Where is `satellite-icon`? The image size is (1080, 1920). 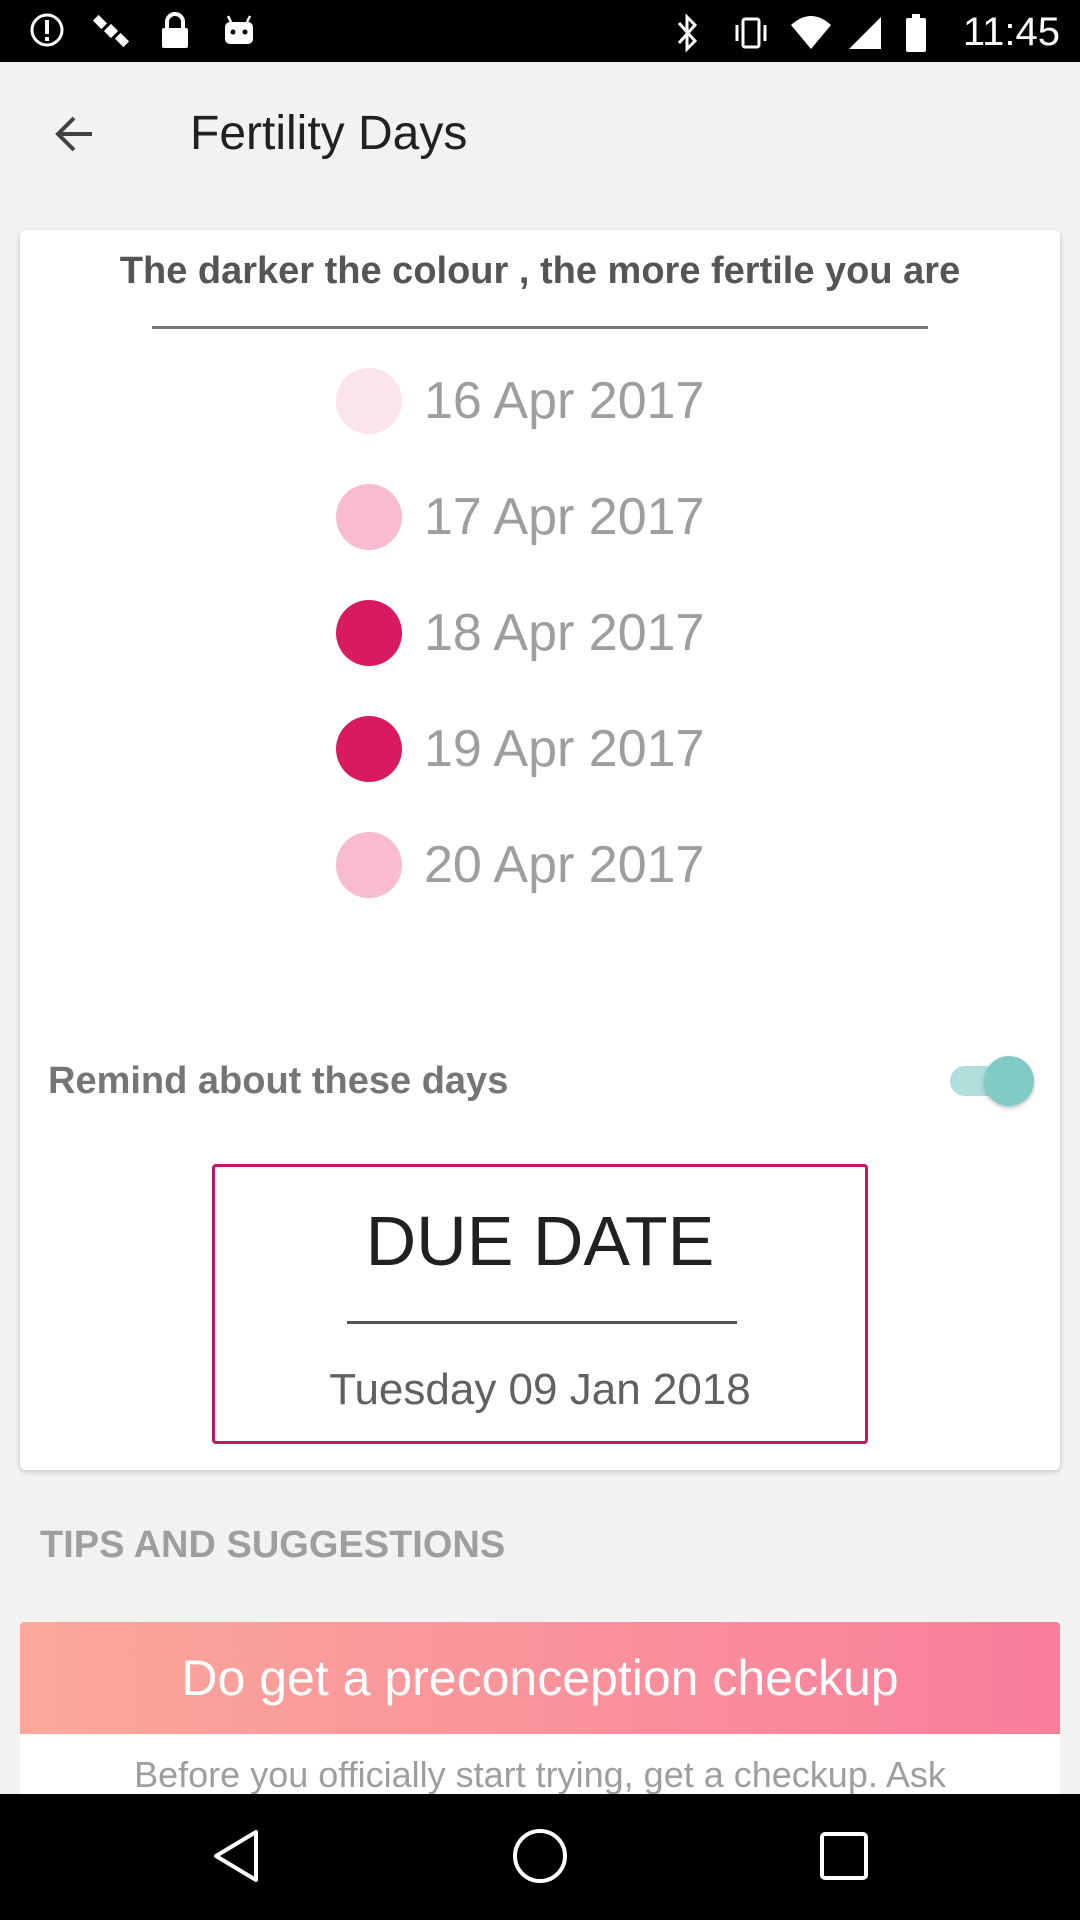
satellite-icon is located at coordinates (111, 31).